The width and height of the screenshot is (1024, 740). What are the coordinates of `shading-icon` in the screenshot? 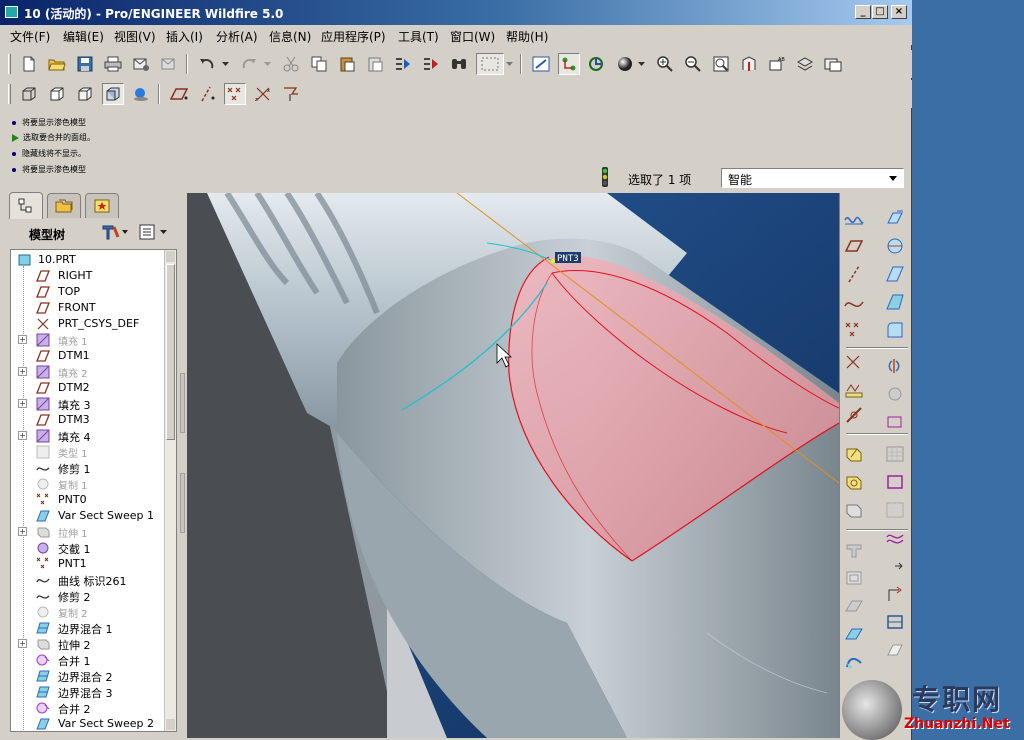 It's located at (113, 94).